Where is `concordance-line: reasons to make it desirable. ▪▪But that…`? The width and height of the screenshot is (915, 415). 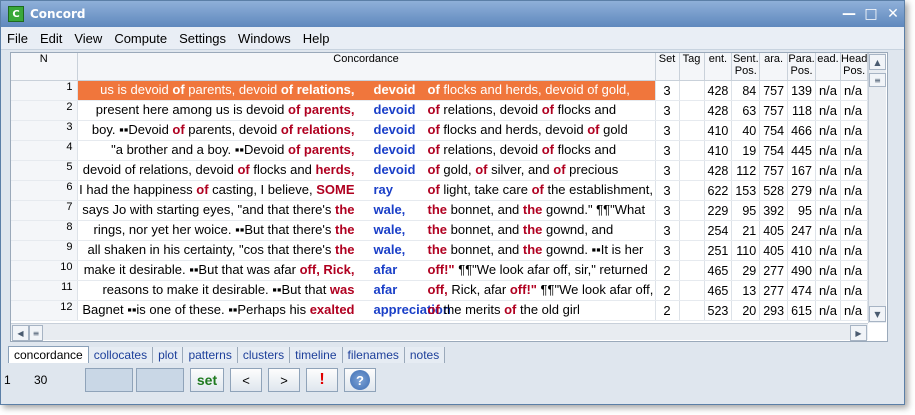
concordance-line: reasons to make it desirable. ▪▪But that… is located at coordinates (366, 290).